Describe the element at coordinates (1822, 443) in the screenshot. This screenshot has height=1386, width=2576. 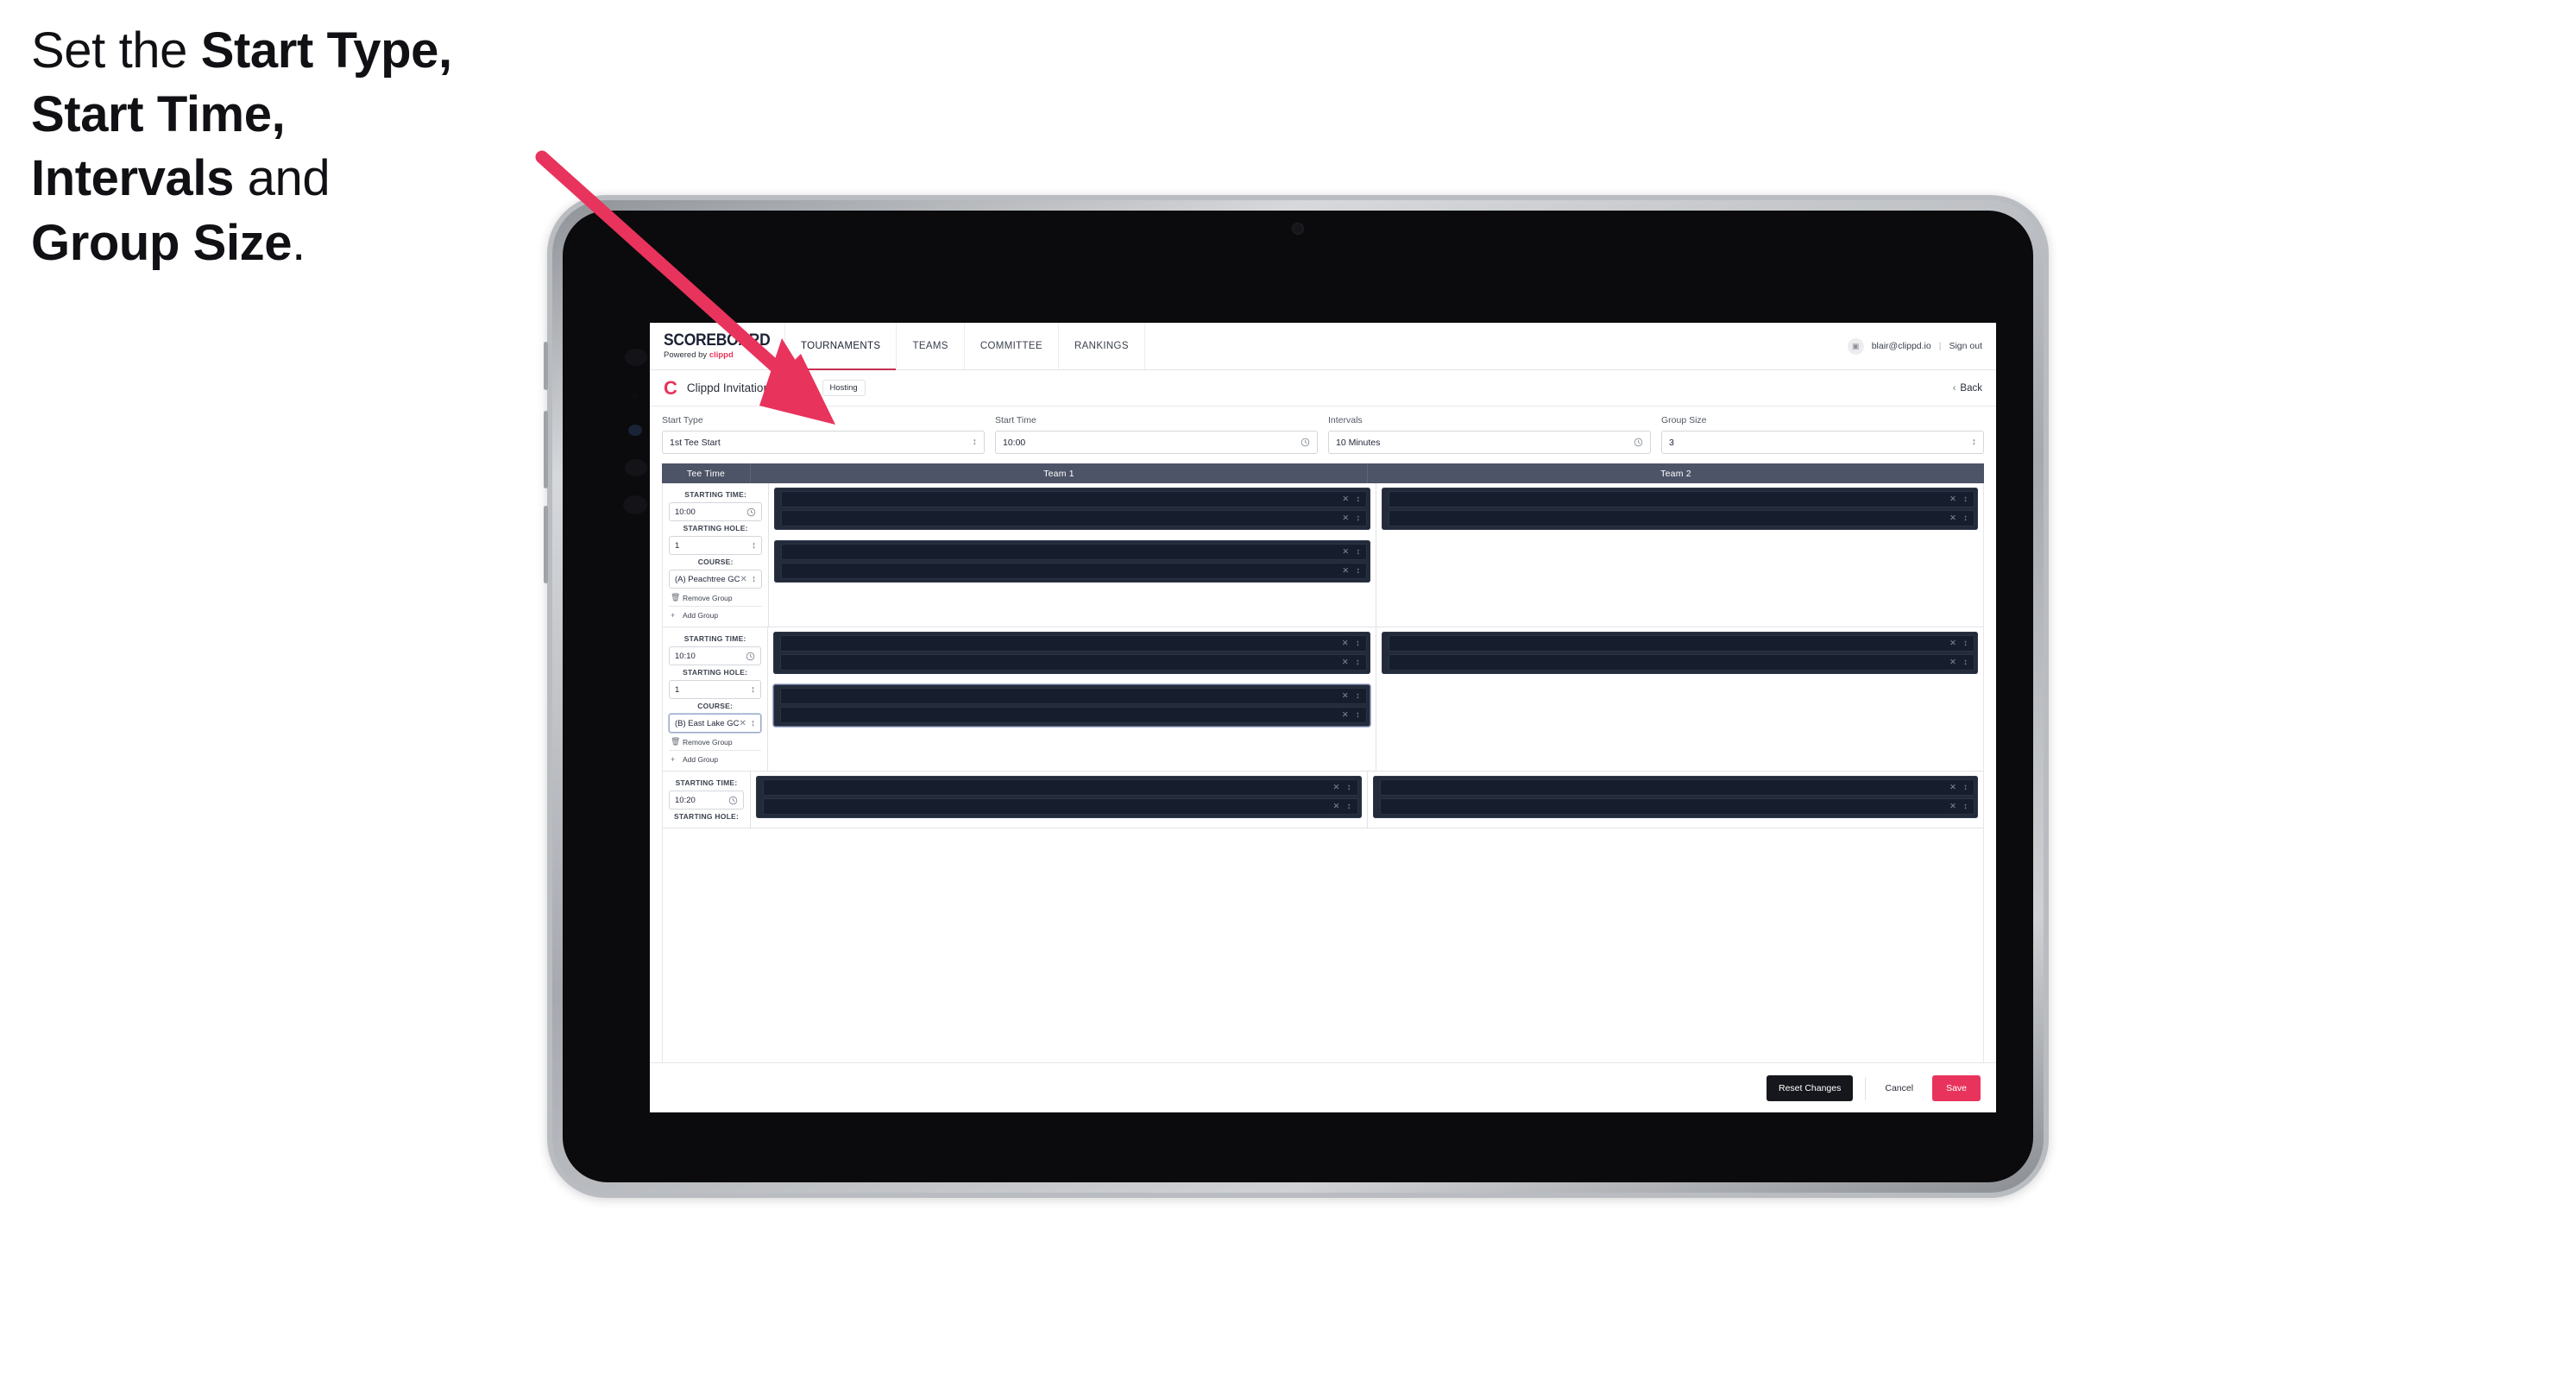
I see `group-size-select: 3 ↕` at that location.